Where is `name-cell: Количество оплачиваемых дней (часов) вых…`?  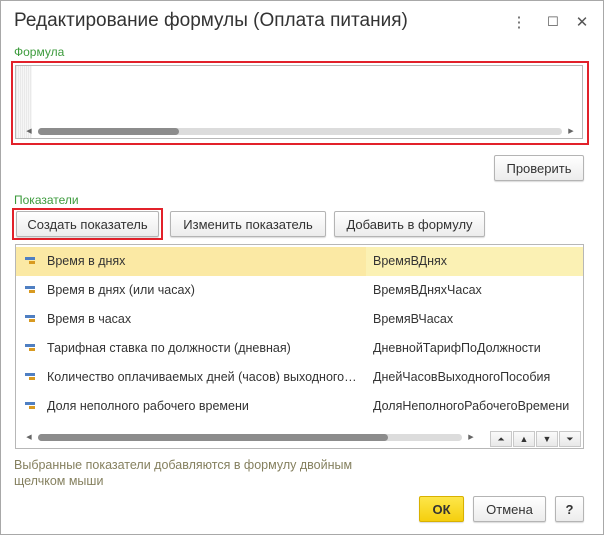 name-cell: Количество оплачиваемых дней (часов) вых… is located at coordinates (191, 377).